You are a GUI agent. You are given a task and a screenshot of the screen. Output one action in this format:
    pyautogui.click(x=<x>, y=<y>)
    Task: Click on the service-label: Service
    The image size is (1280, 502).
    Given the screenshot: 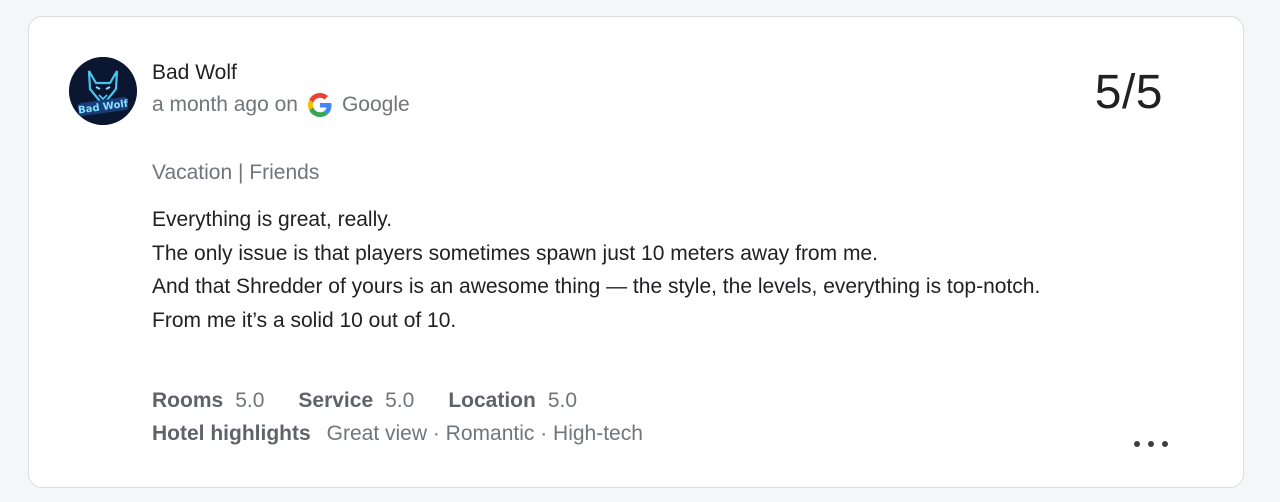 What is the action you would take?
    pyautogui.click(x=336, y=400)
    